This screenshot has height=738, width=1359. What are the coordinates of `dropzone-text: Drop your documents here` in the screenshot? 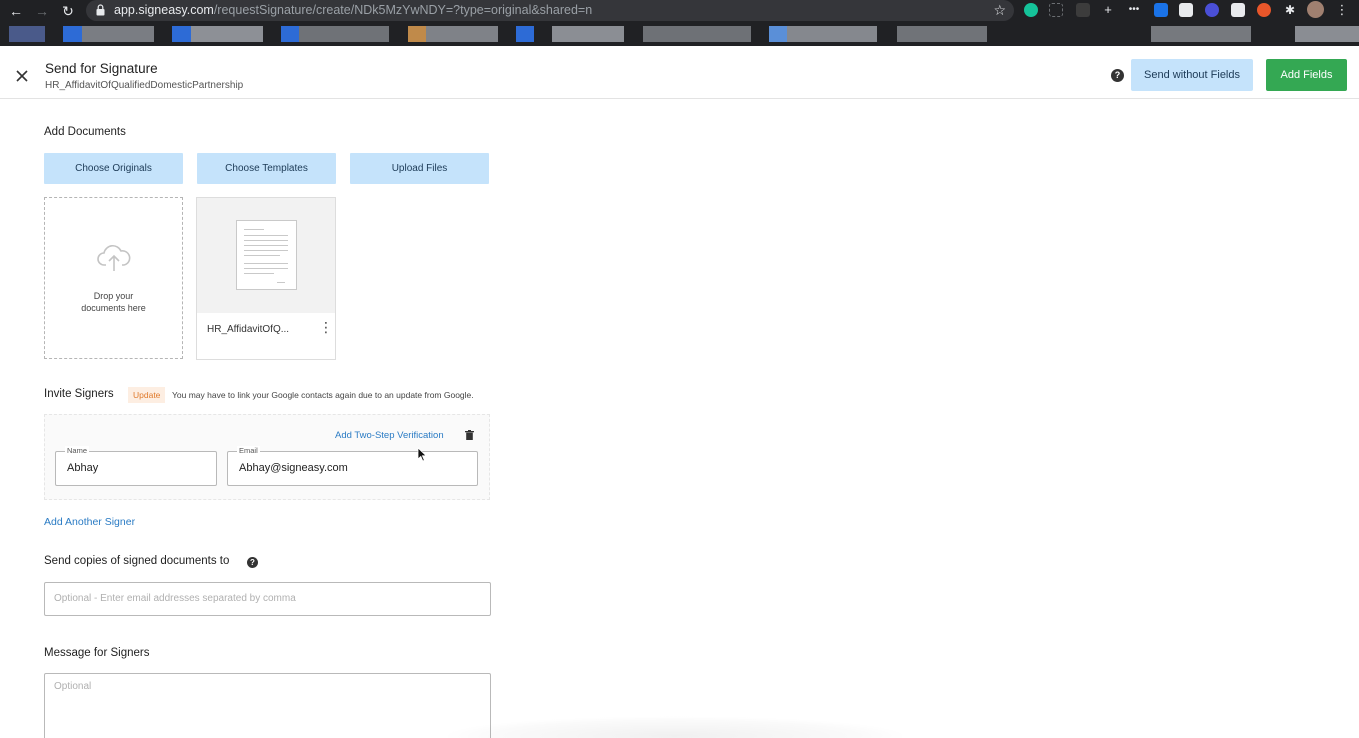 It's located at (113, 302).